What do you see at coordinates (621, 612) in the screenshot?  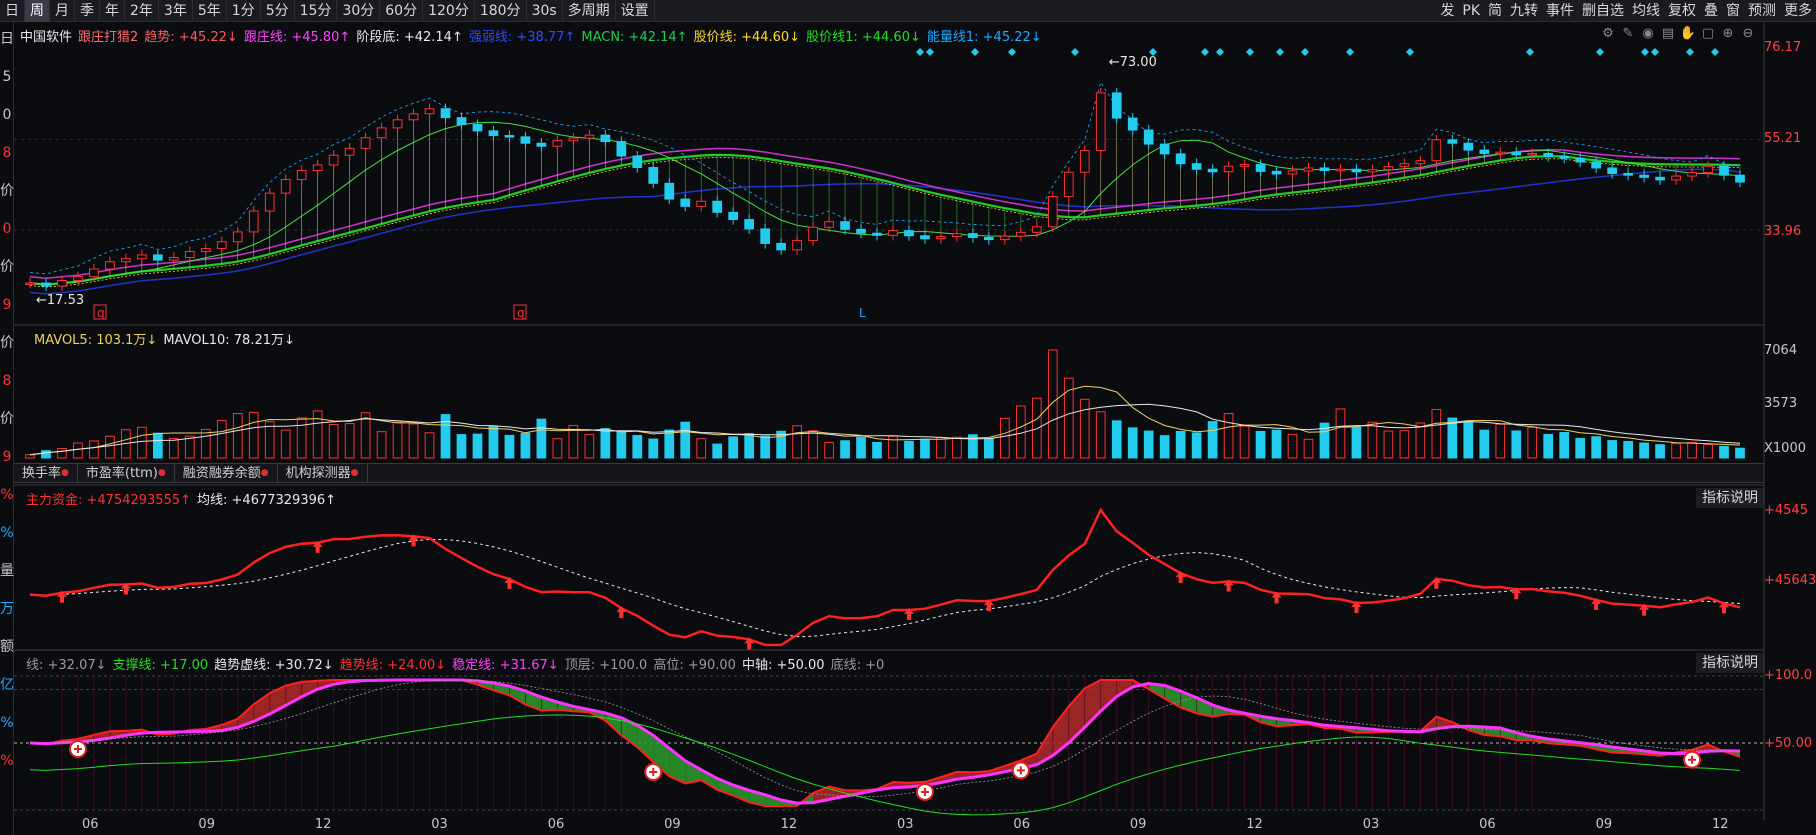 I see `buy-arrow-icon` at bounding box center [621, 612].